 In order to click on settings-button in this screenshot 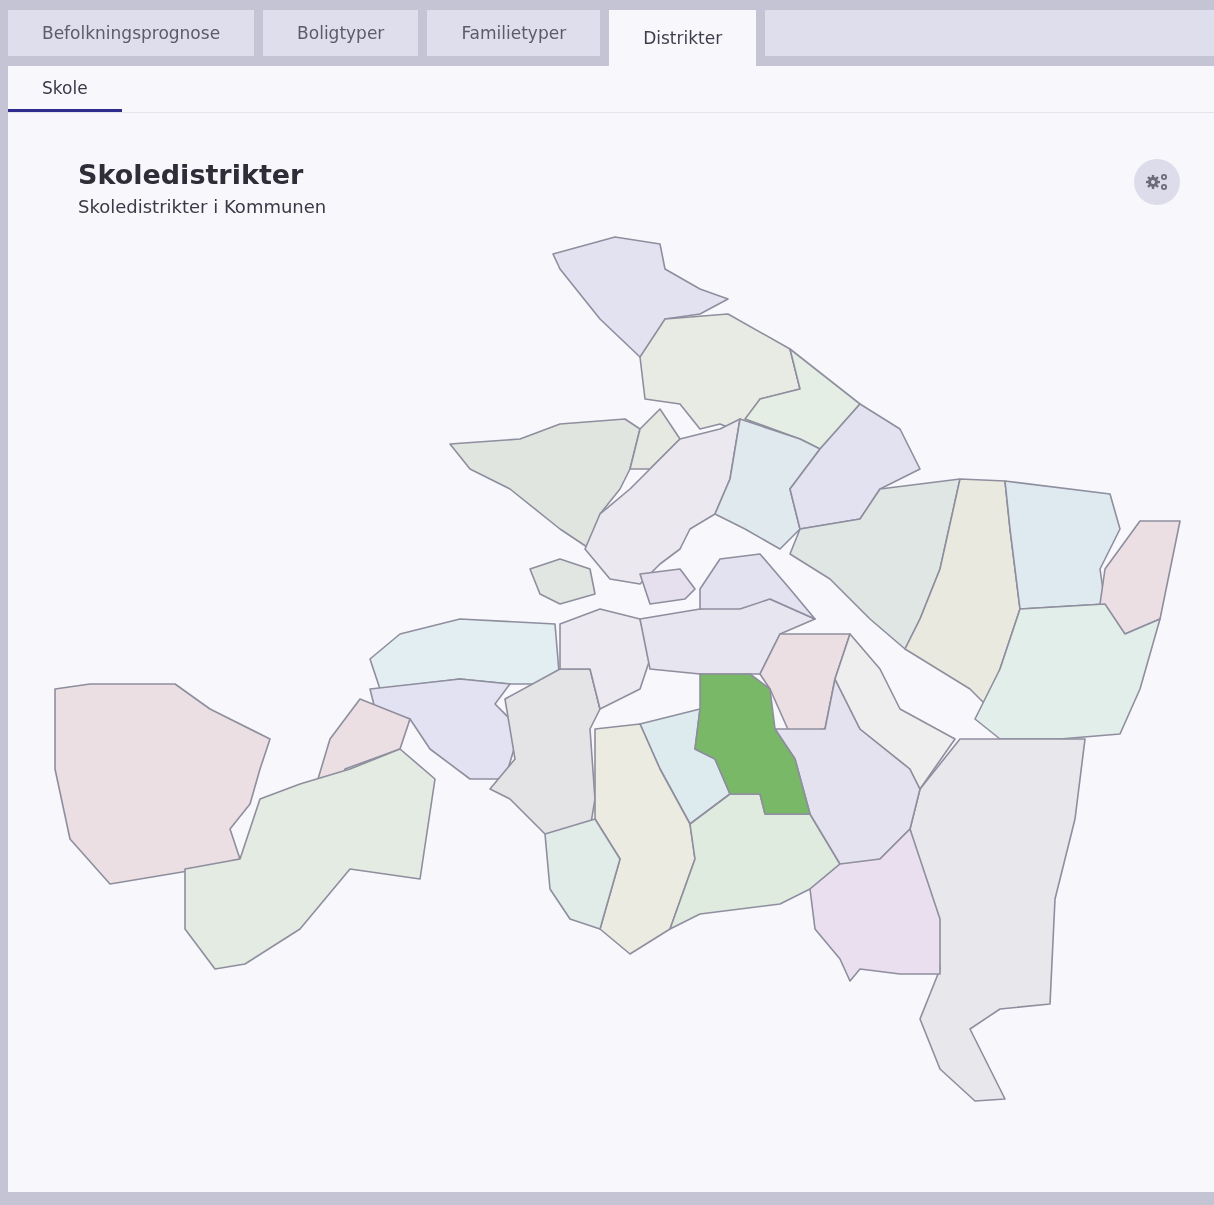, I will do `click(1157, 182)`.